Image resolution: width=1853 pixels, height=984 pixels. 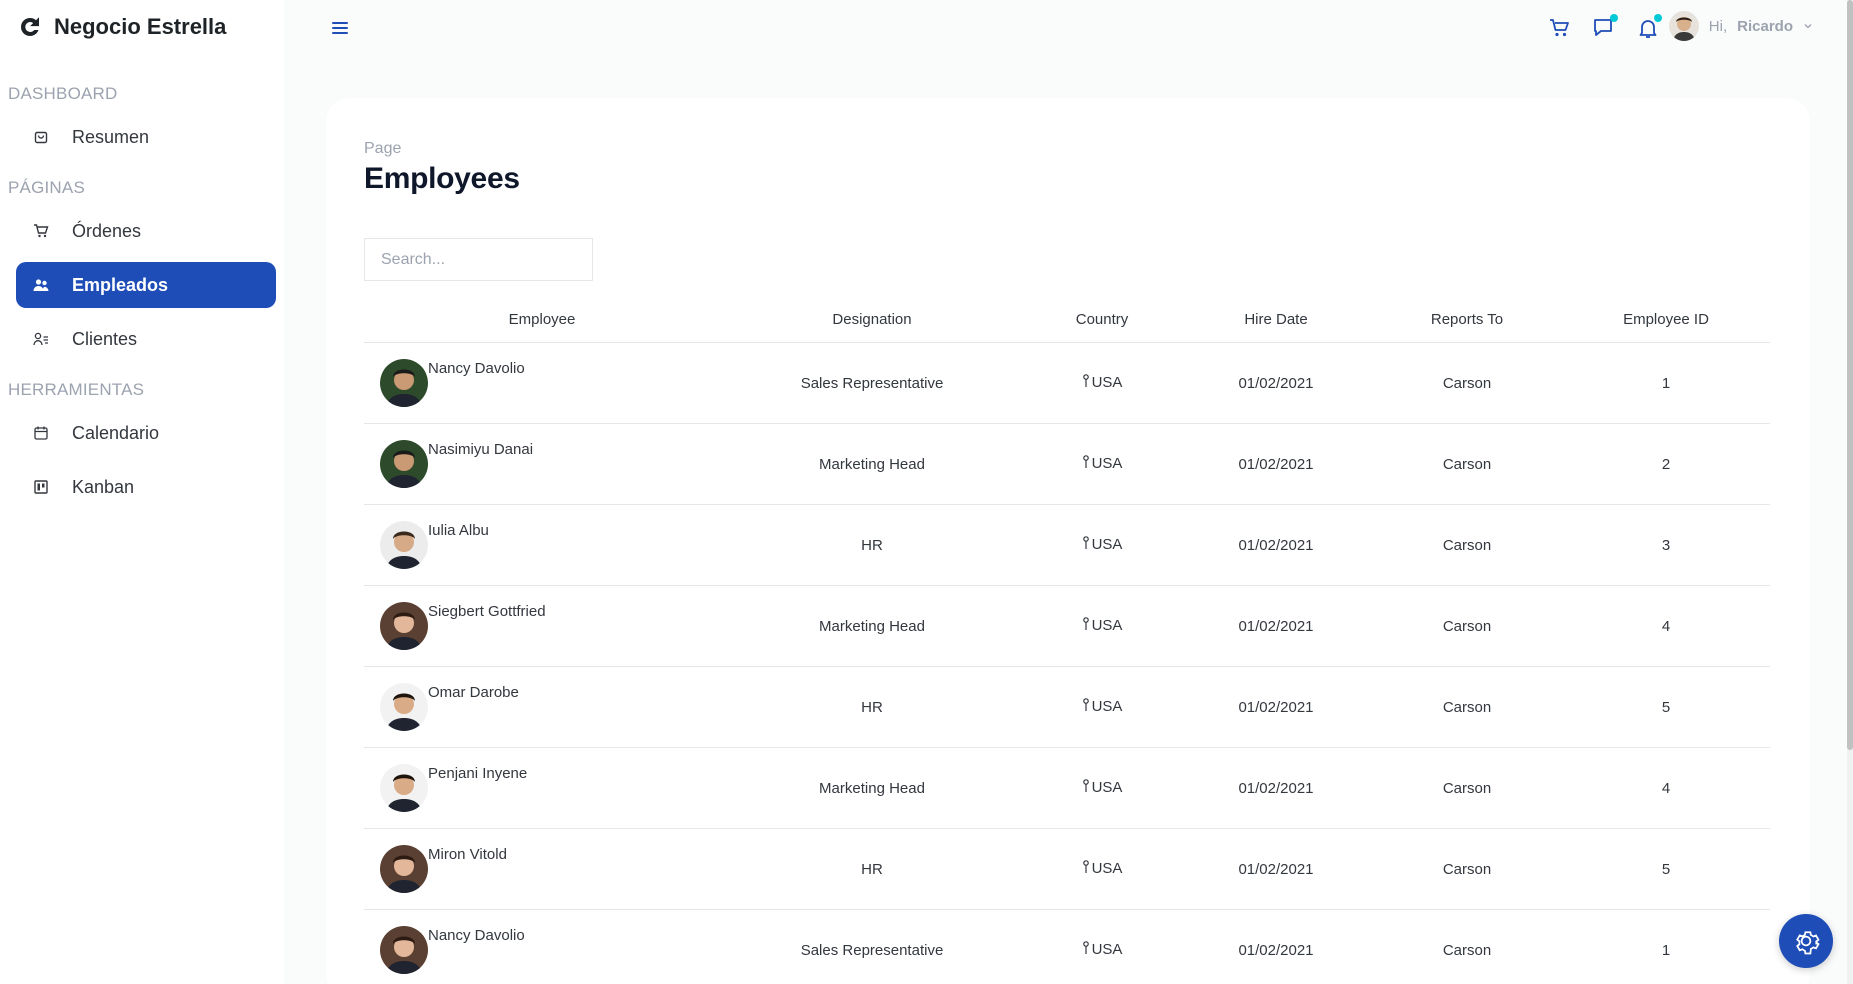 I want to click on calendar-icon, so click(x=41, y=433).